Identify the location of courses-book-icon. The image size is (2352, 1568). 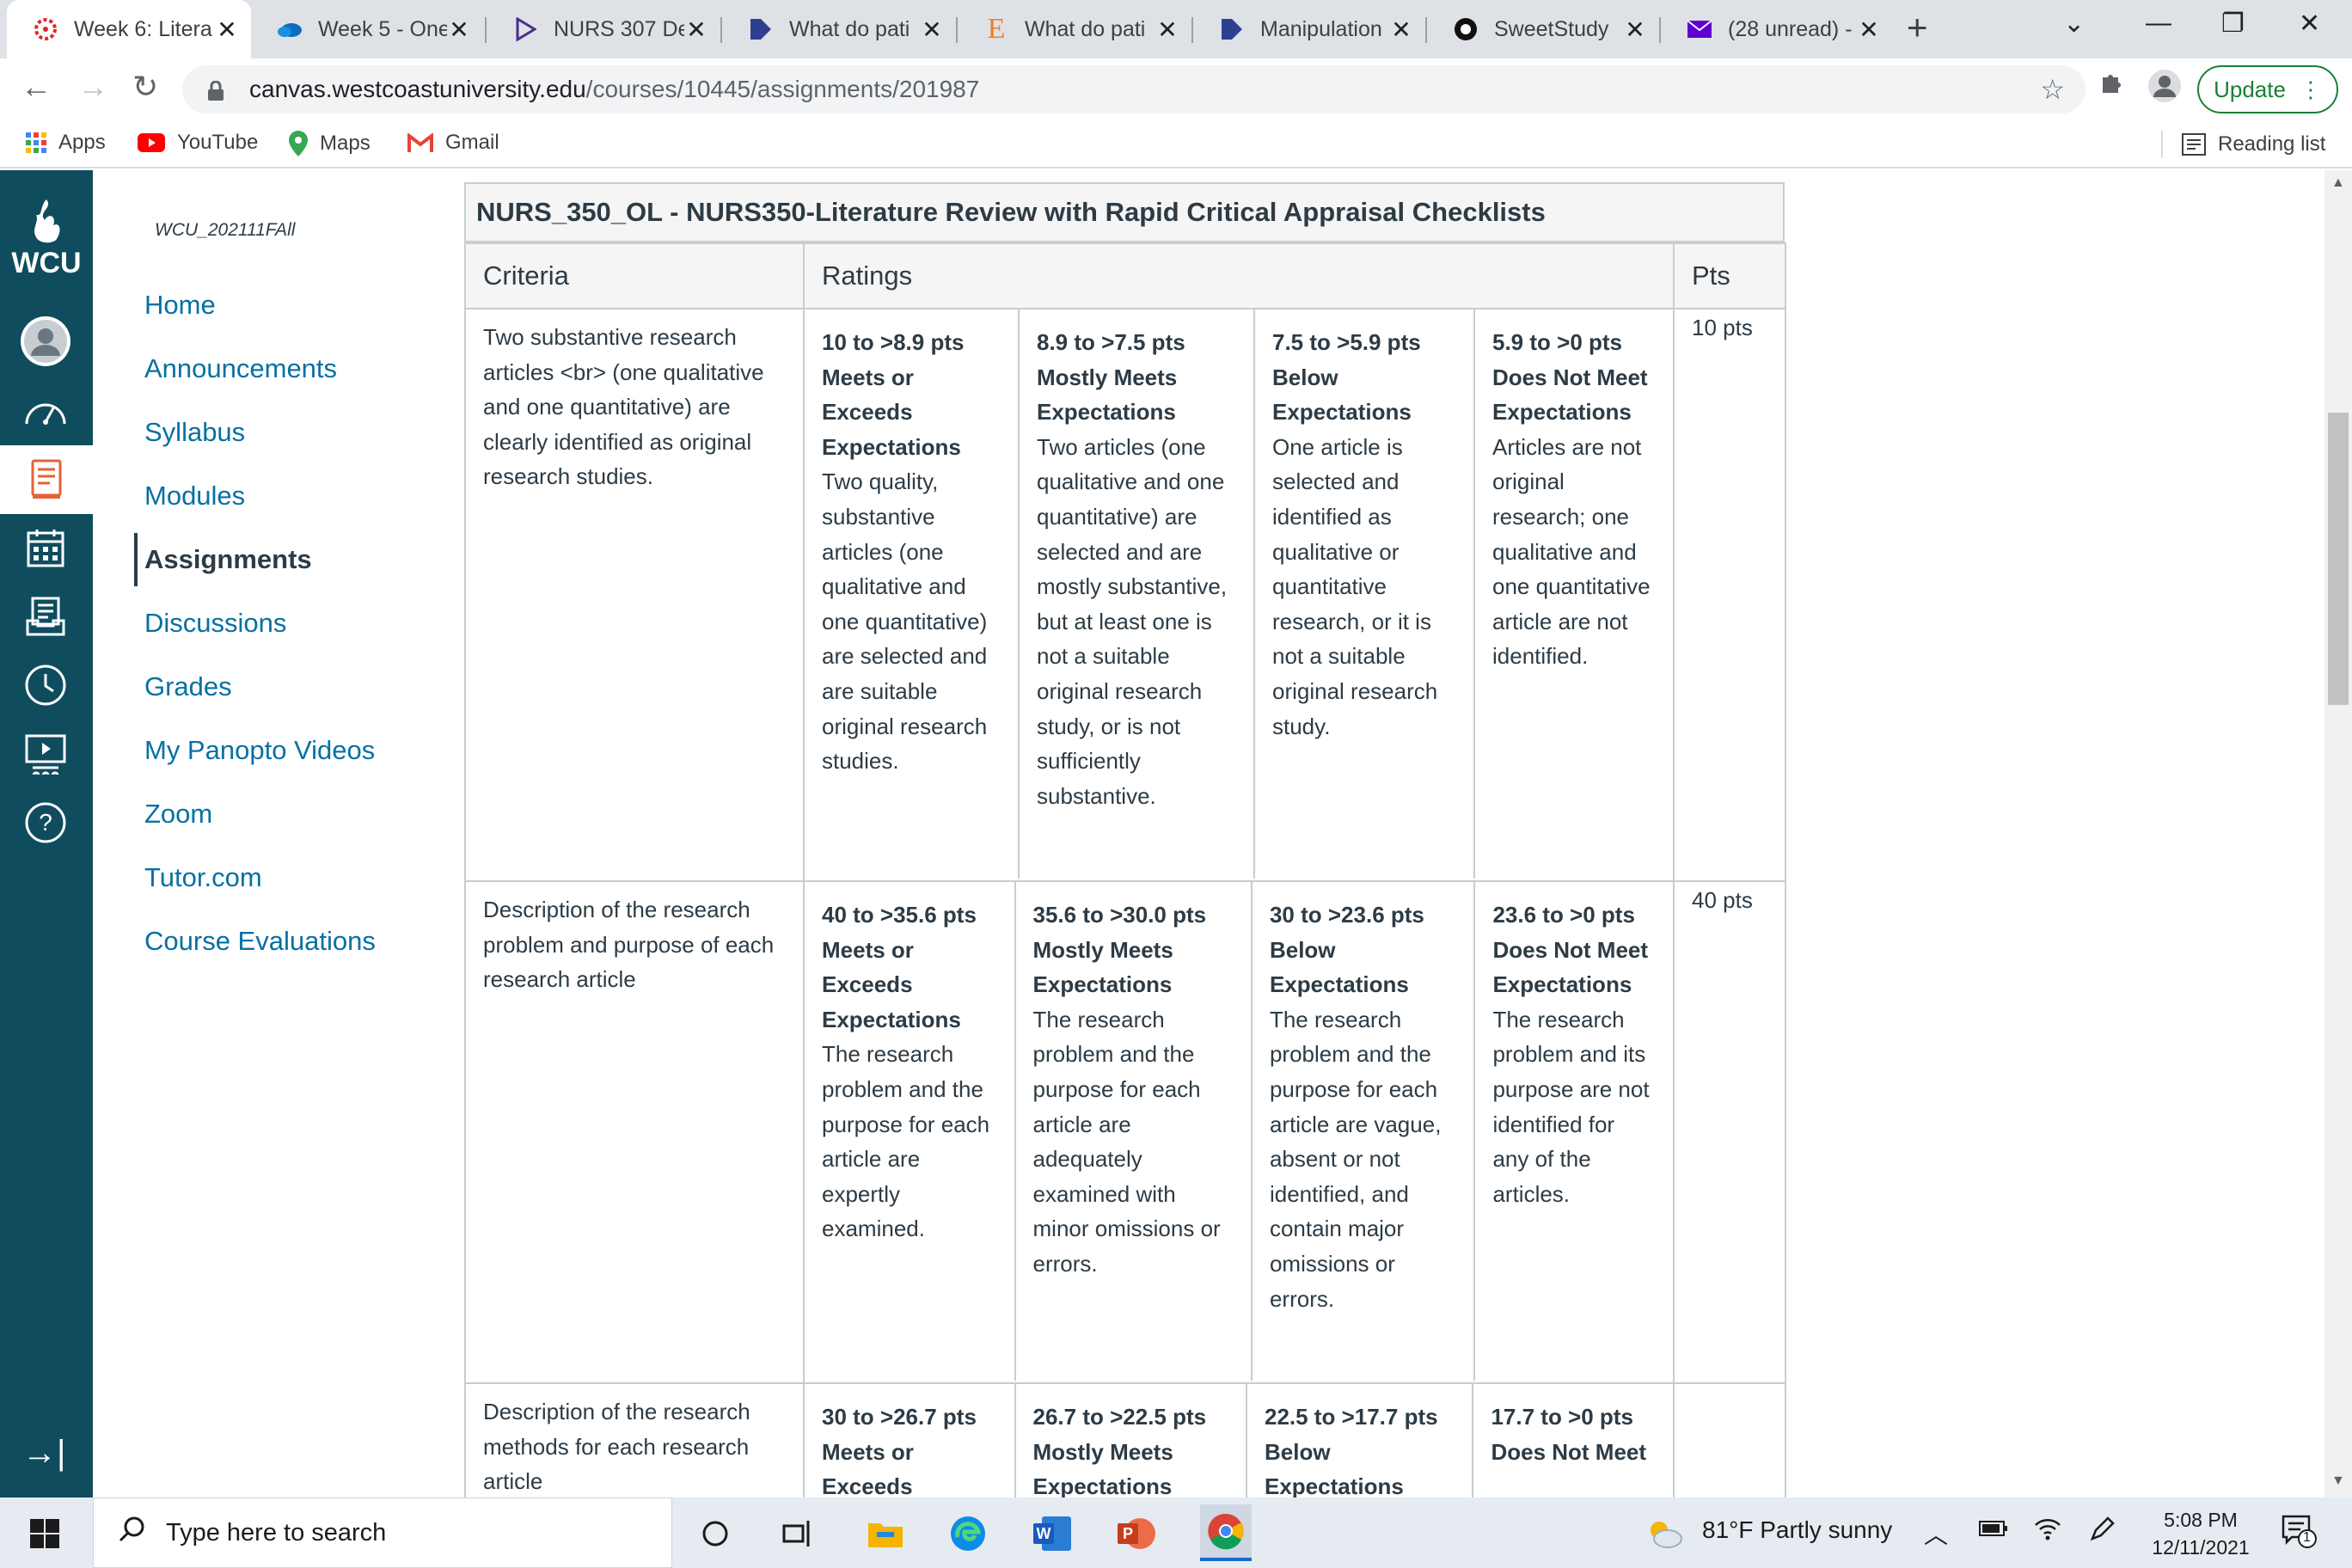
(46, 479).